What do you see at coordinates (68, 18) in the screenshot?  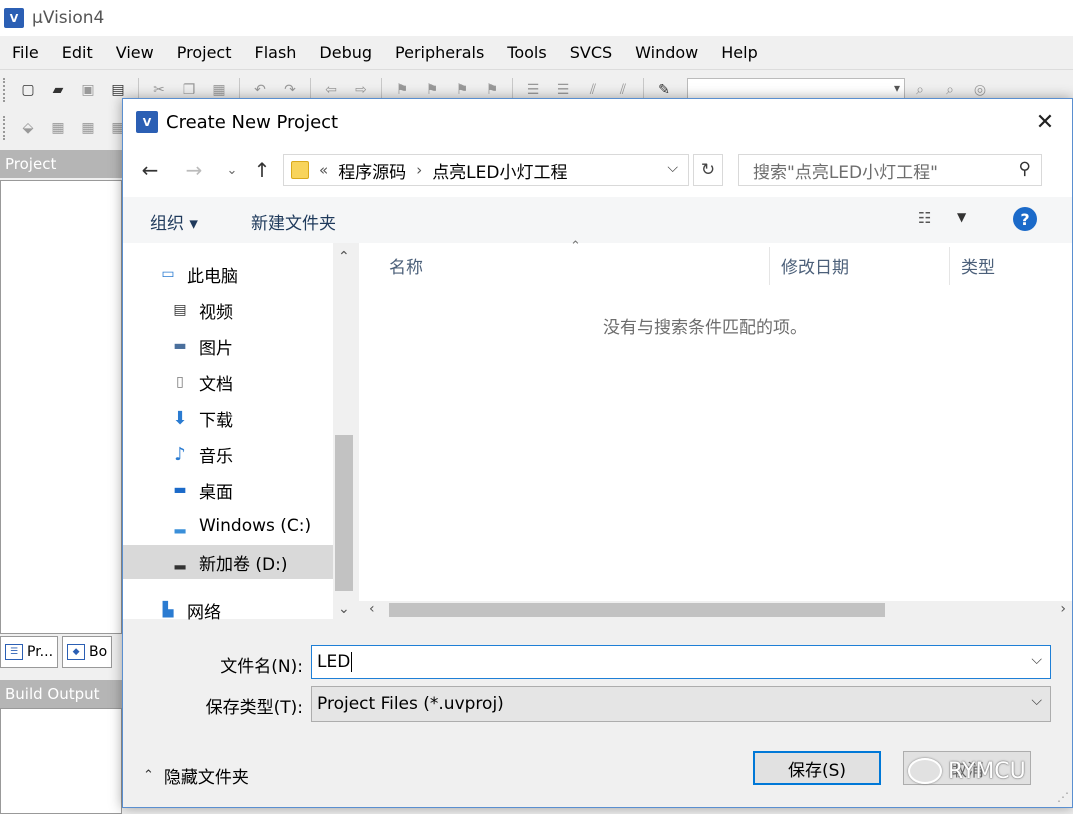 I see `app-title: µVision4` at bounding box center [68, 18].